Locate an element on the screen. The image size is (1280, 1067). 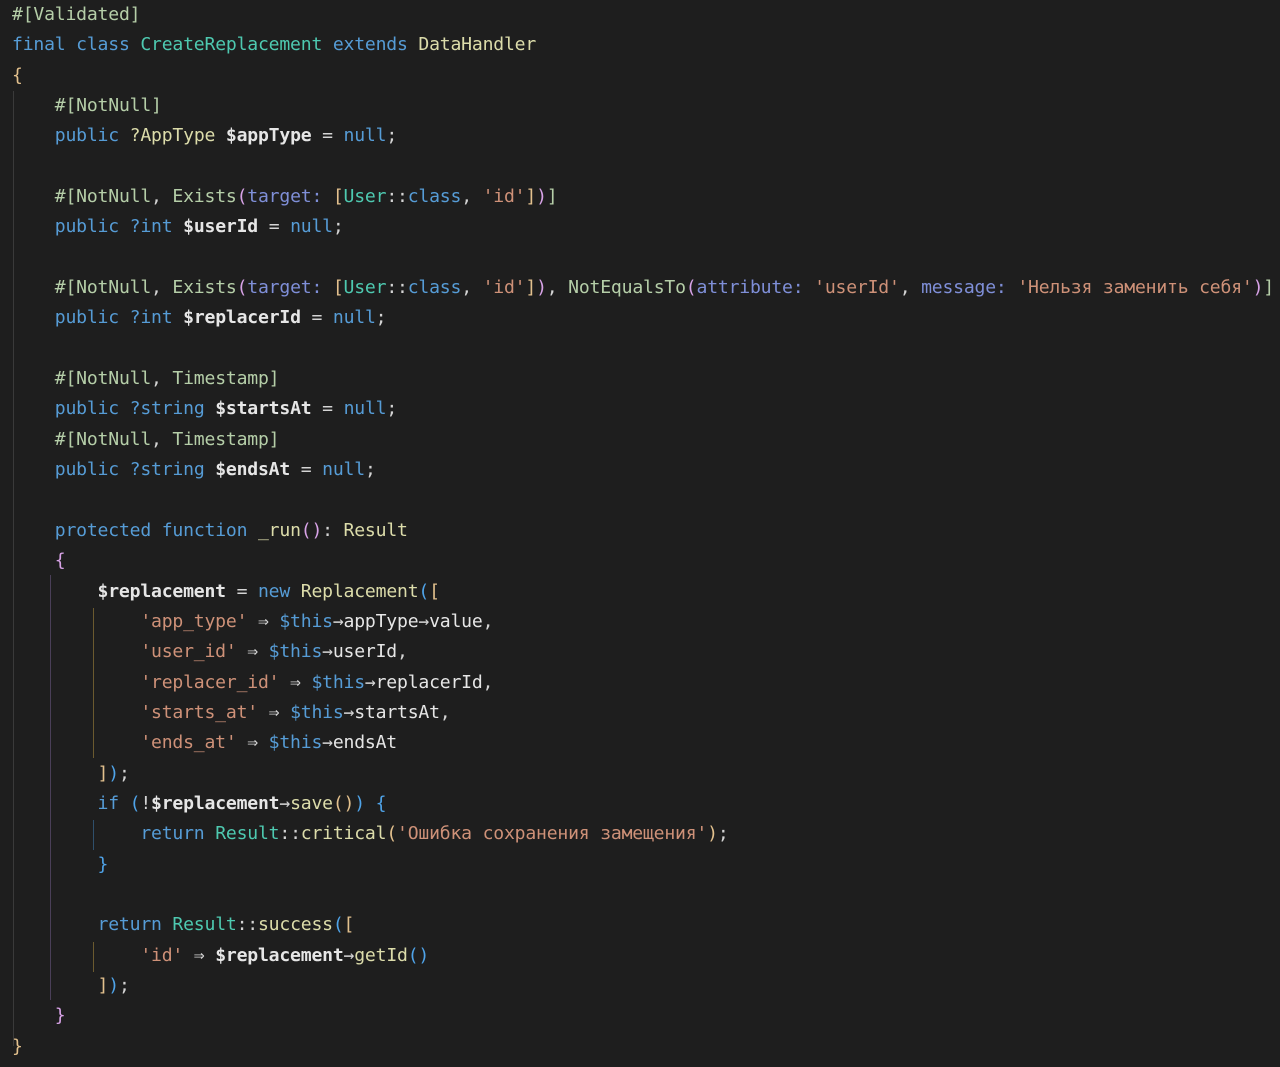
code-token: ) is located at coordinates (541, 197).